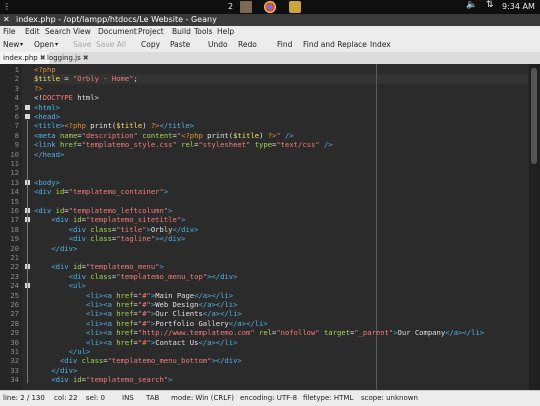 The height and width of the screenshot is (406, 540). What do you see at coordinates (16, 88) in the screenshot?
I see `line-number: 3` at bounding box center [16, 88].